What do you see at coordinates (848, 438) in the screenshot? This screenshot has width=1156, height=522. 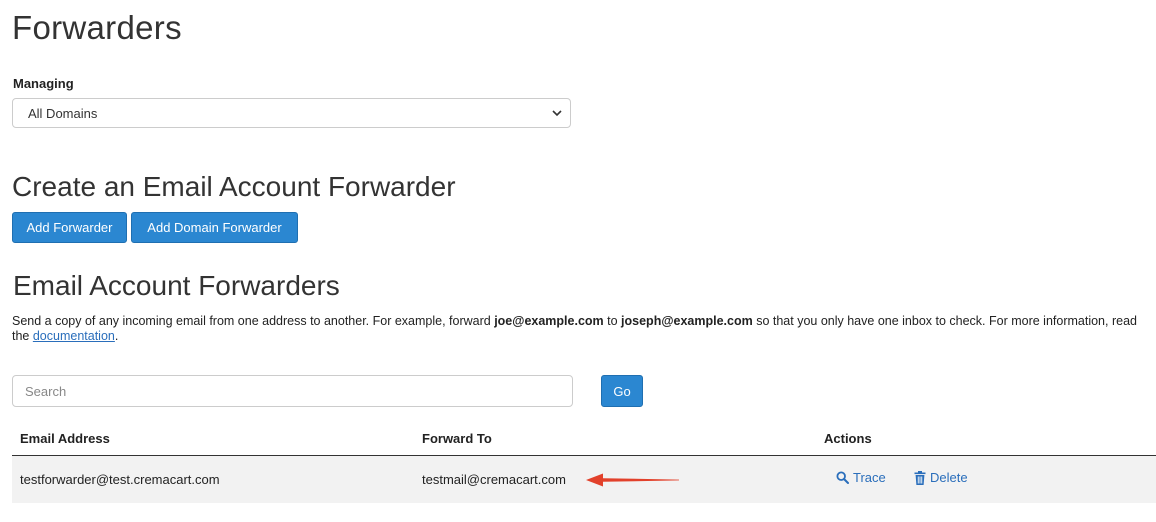 I see `column-header-actions: Actions` at bounding box center [848, 438].